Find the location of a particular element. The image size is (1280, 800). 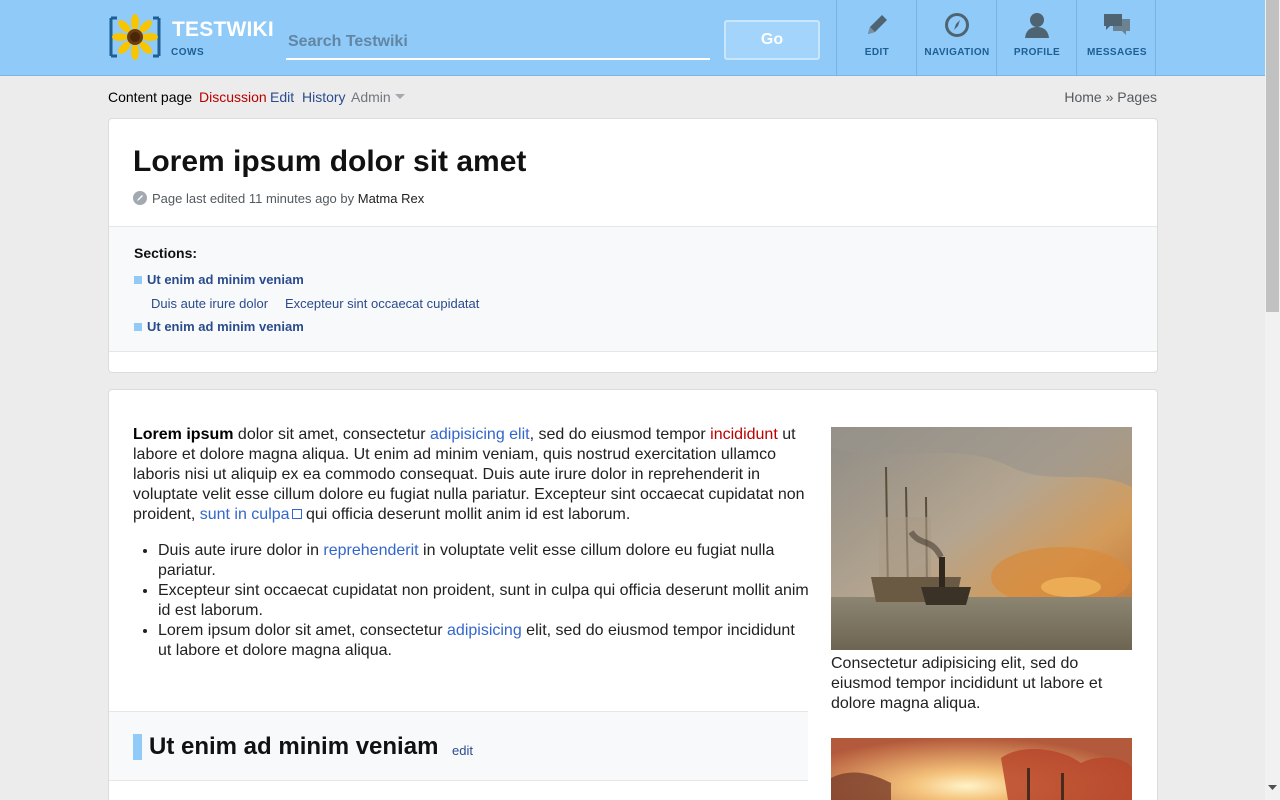

section-heading: Ut enim ad minim veniam edit is located at coordinates (458, 746).